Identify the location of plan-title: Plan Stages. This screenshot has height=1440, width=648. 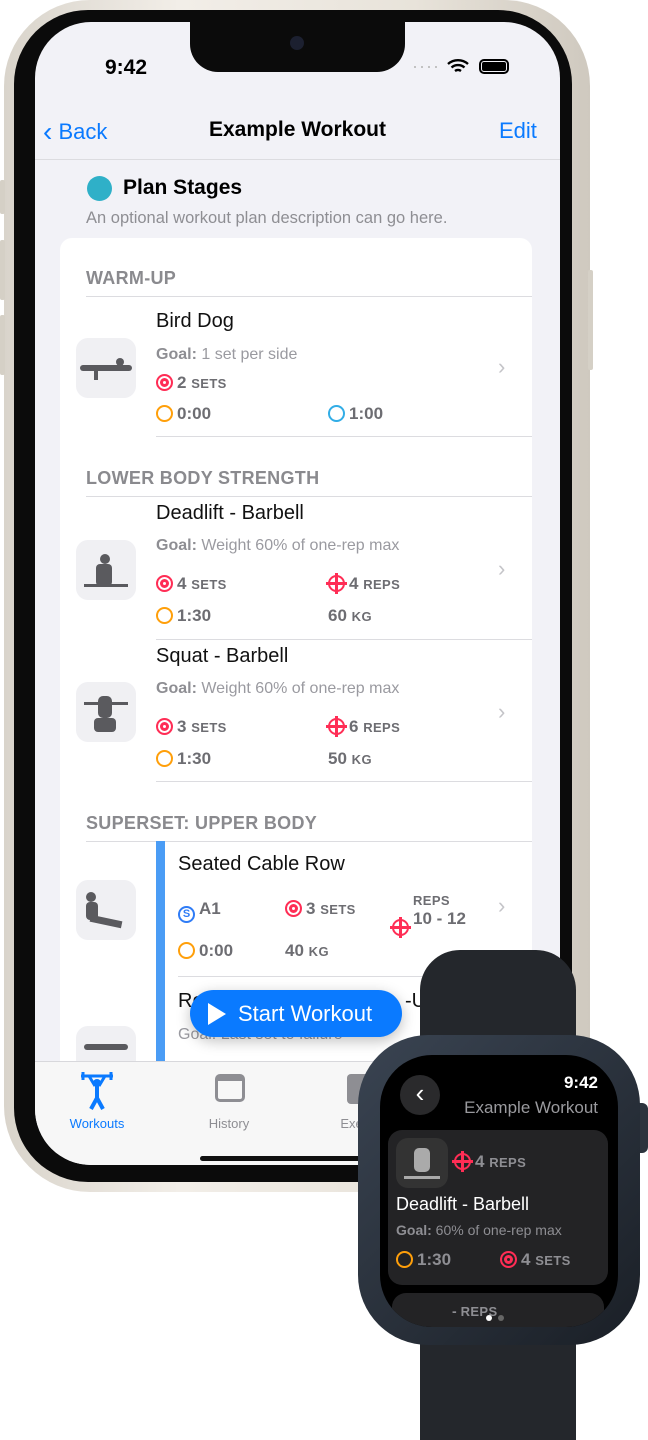
(183, 187).